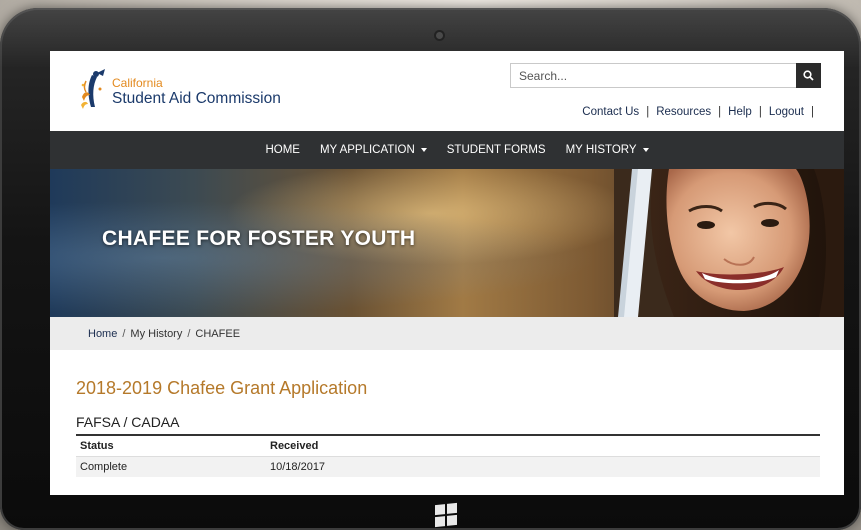  Describe the element at coordinates (543, 446) in the screenshot. I see `column-header-received: Received` at that location.